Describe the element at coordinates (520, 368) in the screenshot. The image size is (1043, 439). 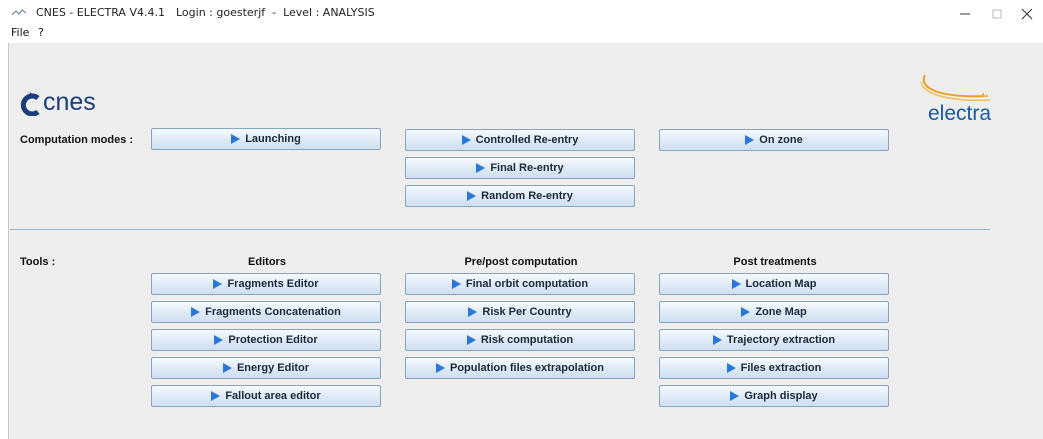
I see `population-files-extrapolation-button: Population files extrapolation` at that location.